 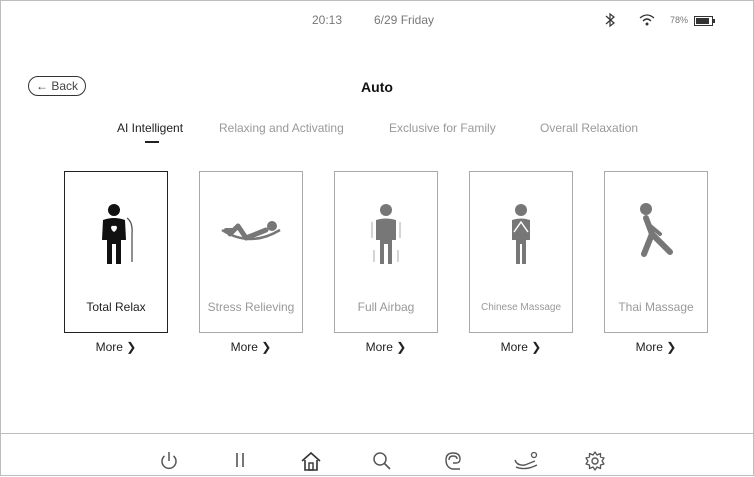 What do you see at coordinates (251, 307) in the screenshot?
I see `program-label: Stress Relieving` at bounding box center [251, 307].